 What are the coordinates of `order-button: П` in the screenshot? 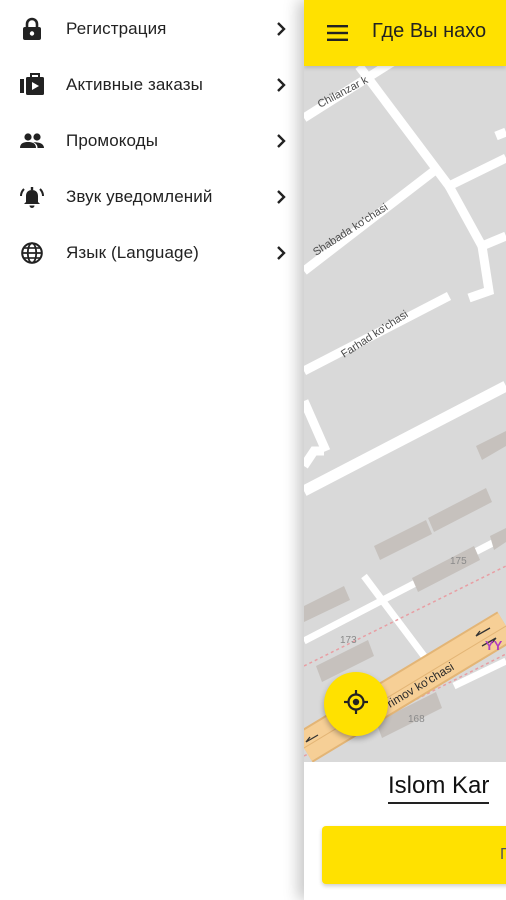 It's located at (414, 855).